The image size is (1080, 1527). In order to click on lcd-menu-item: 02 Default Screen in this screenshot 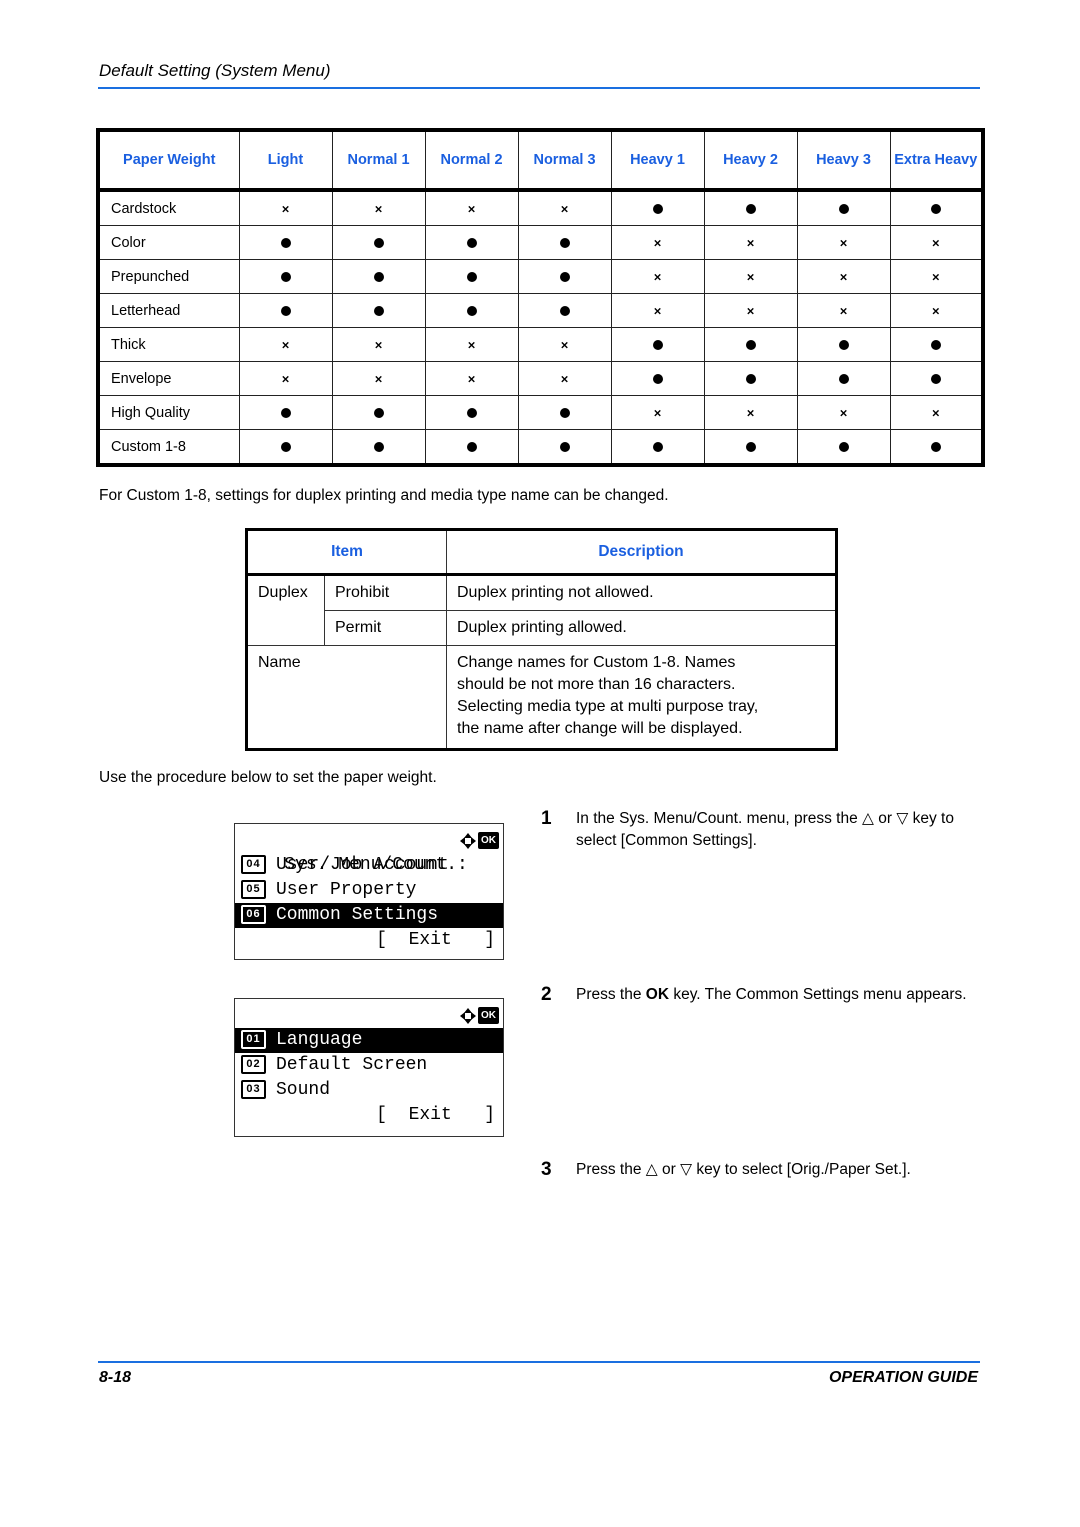, I will do `click(369, 1065)`.